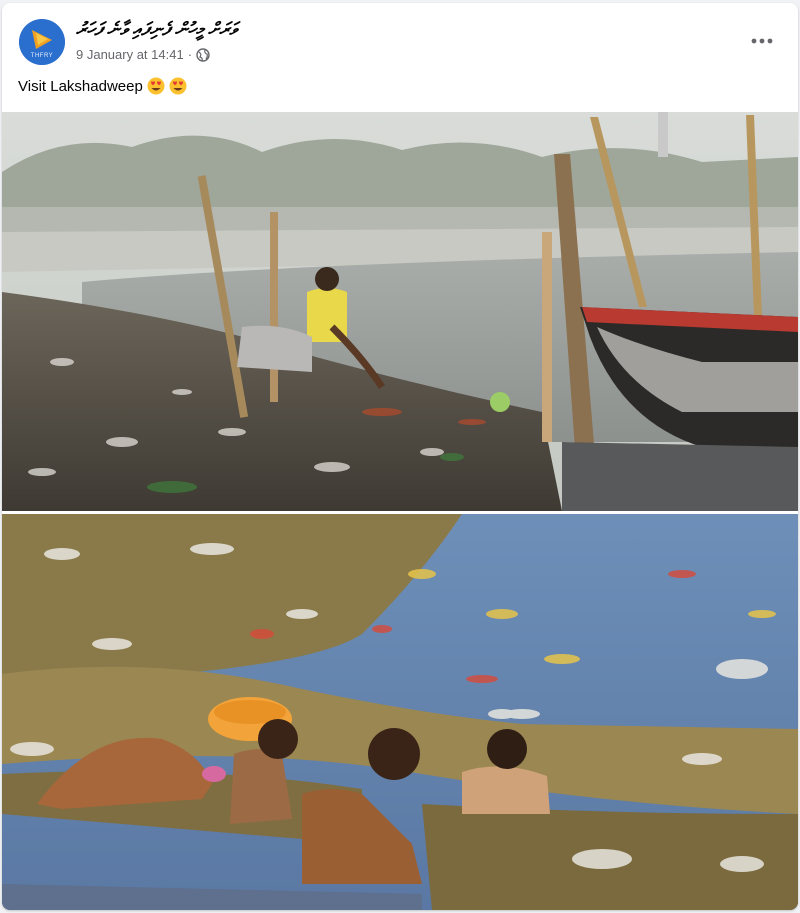 The image size is (800, 913). I want to click on post-meta: 9 January at 14:41 ·, so click(143, 54).